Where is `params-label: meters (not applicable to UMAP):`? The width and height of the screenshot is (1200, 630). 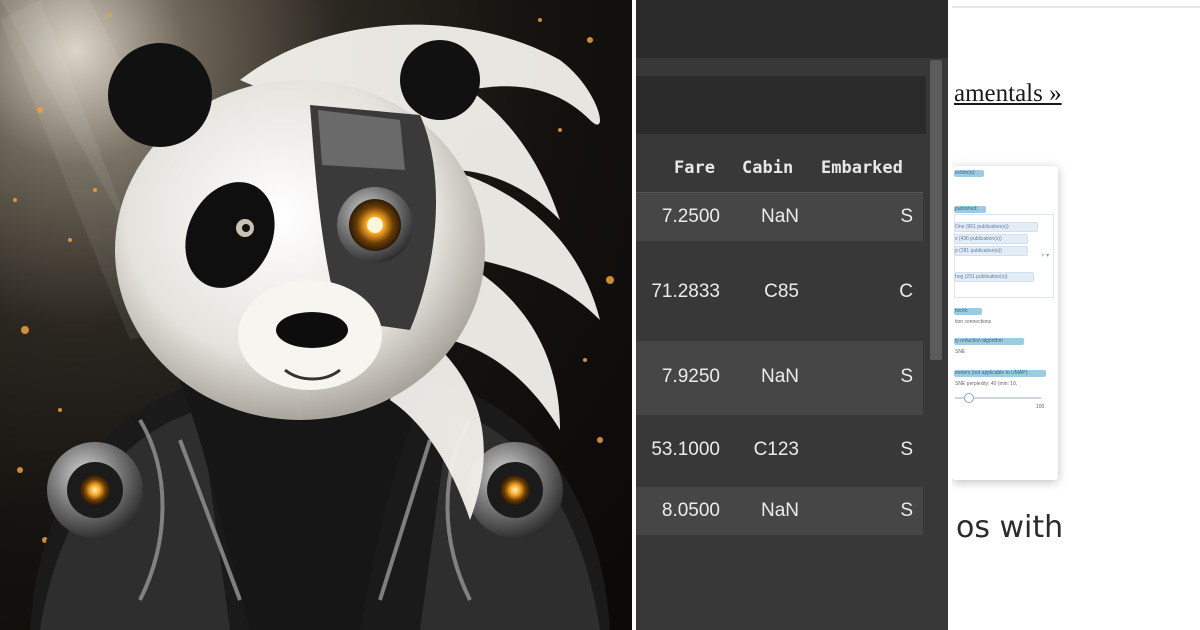 params-label: meters (not applicable to UMAP): is located at coordinates (992, 373).